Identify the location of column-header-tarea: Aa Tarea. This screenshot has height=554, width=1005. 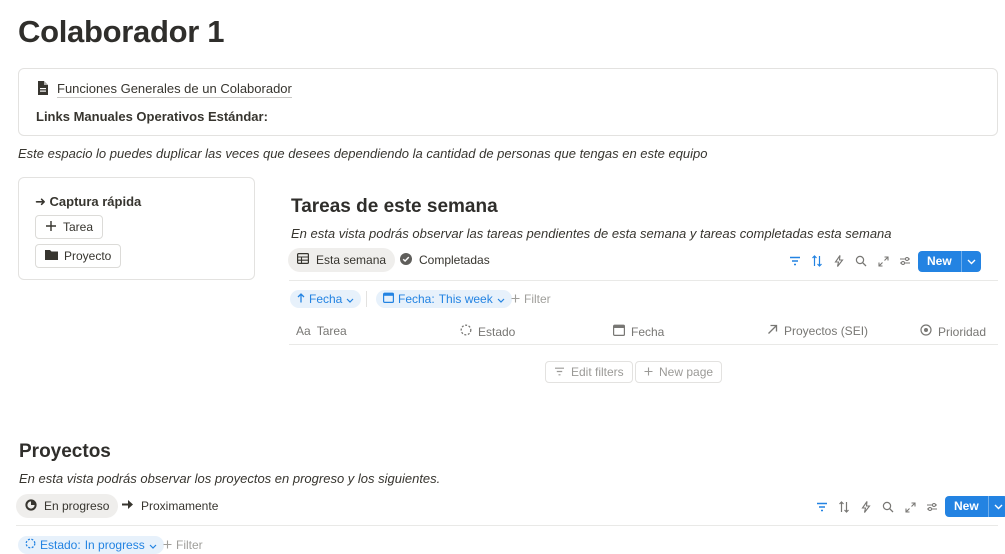
(321, 331).